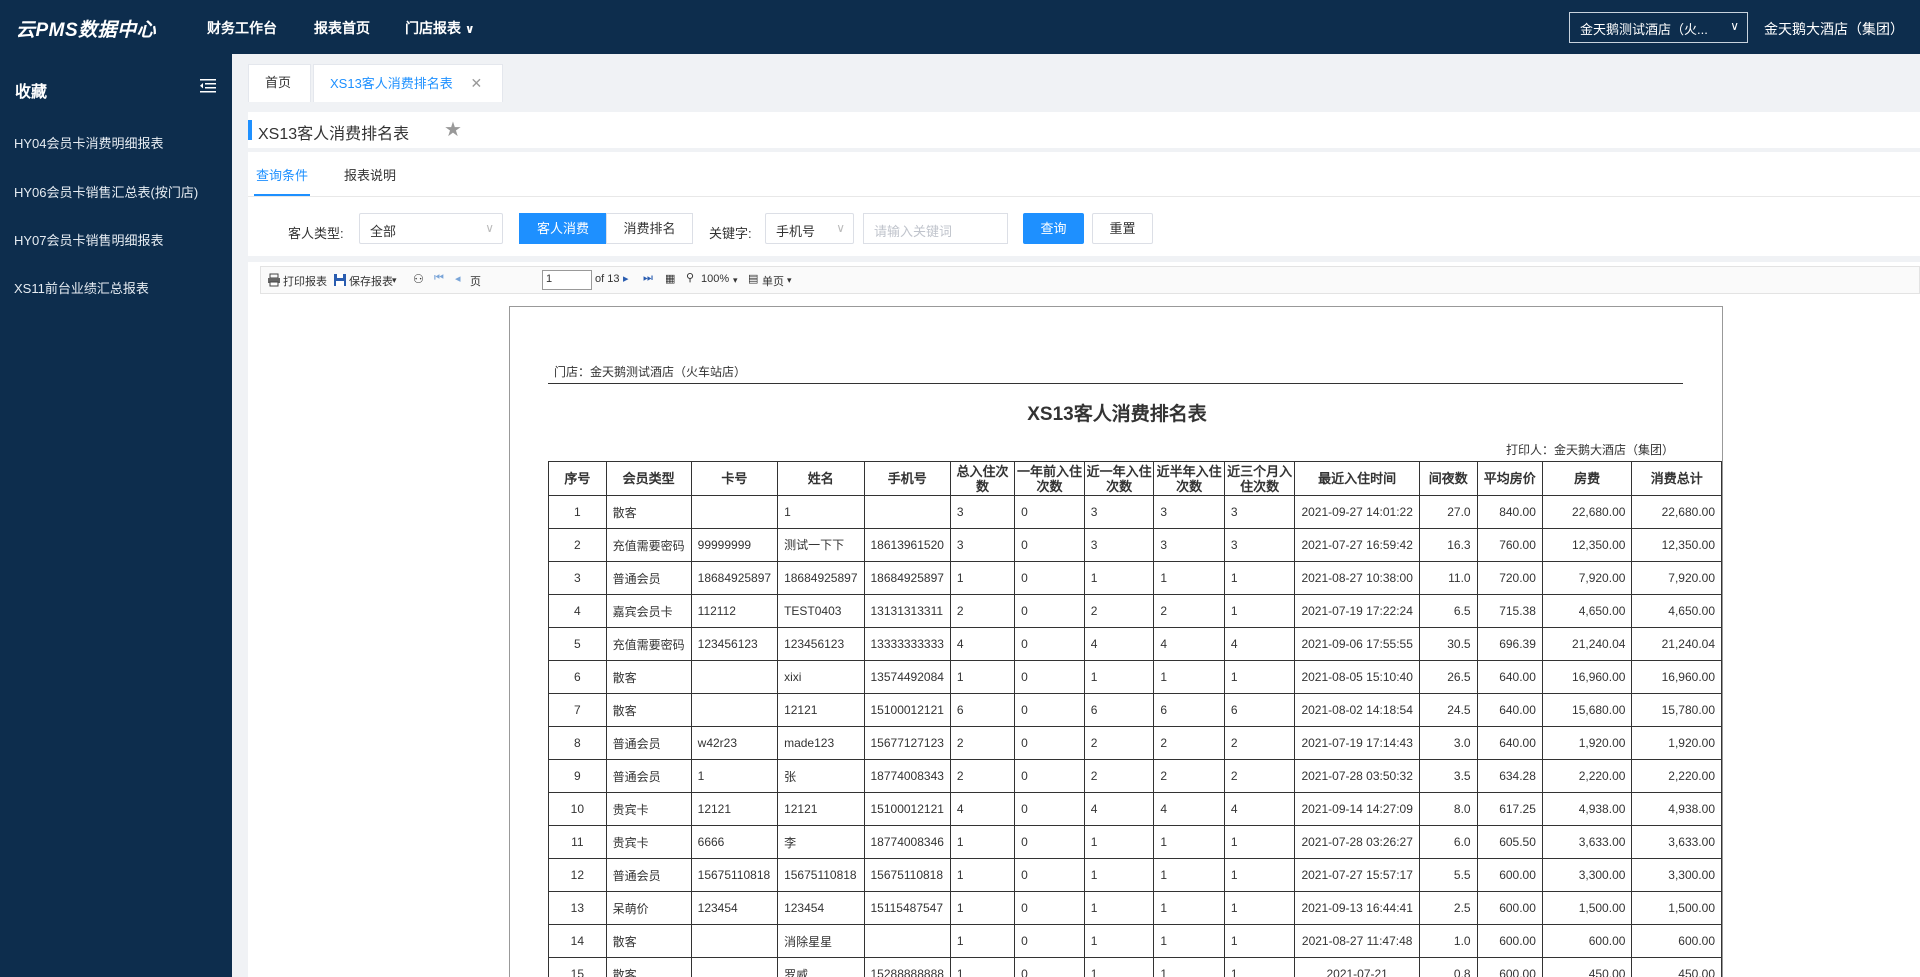 The height and width of the screenshot is (977, 1920). What do you see at coordinates (208, 86) in the screenshot?
I see `menu-collapse-icon` at bounding box center [208, 86].